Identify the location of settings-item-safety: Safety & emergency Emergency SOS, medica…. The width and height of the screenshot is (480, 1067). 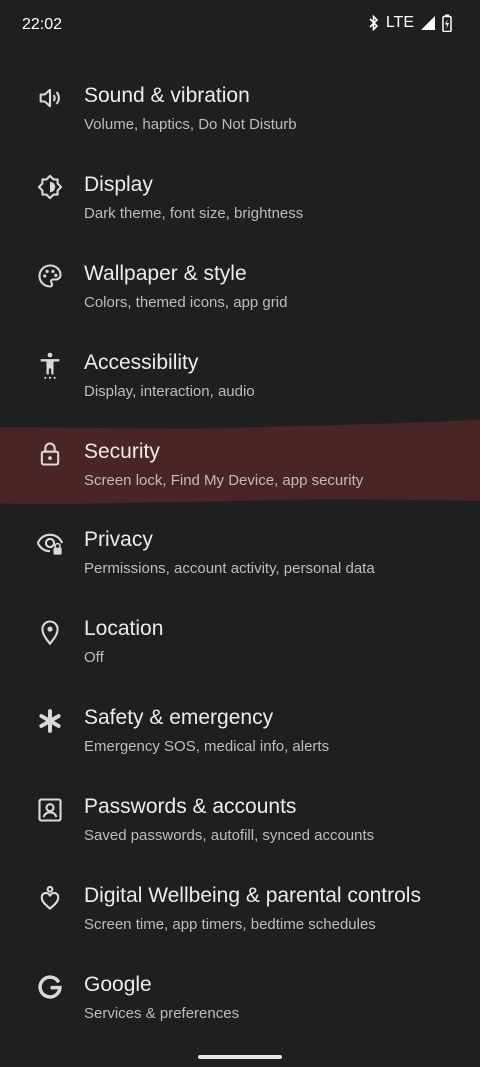
(240, 720).